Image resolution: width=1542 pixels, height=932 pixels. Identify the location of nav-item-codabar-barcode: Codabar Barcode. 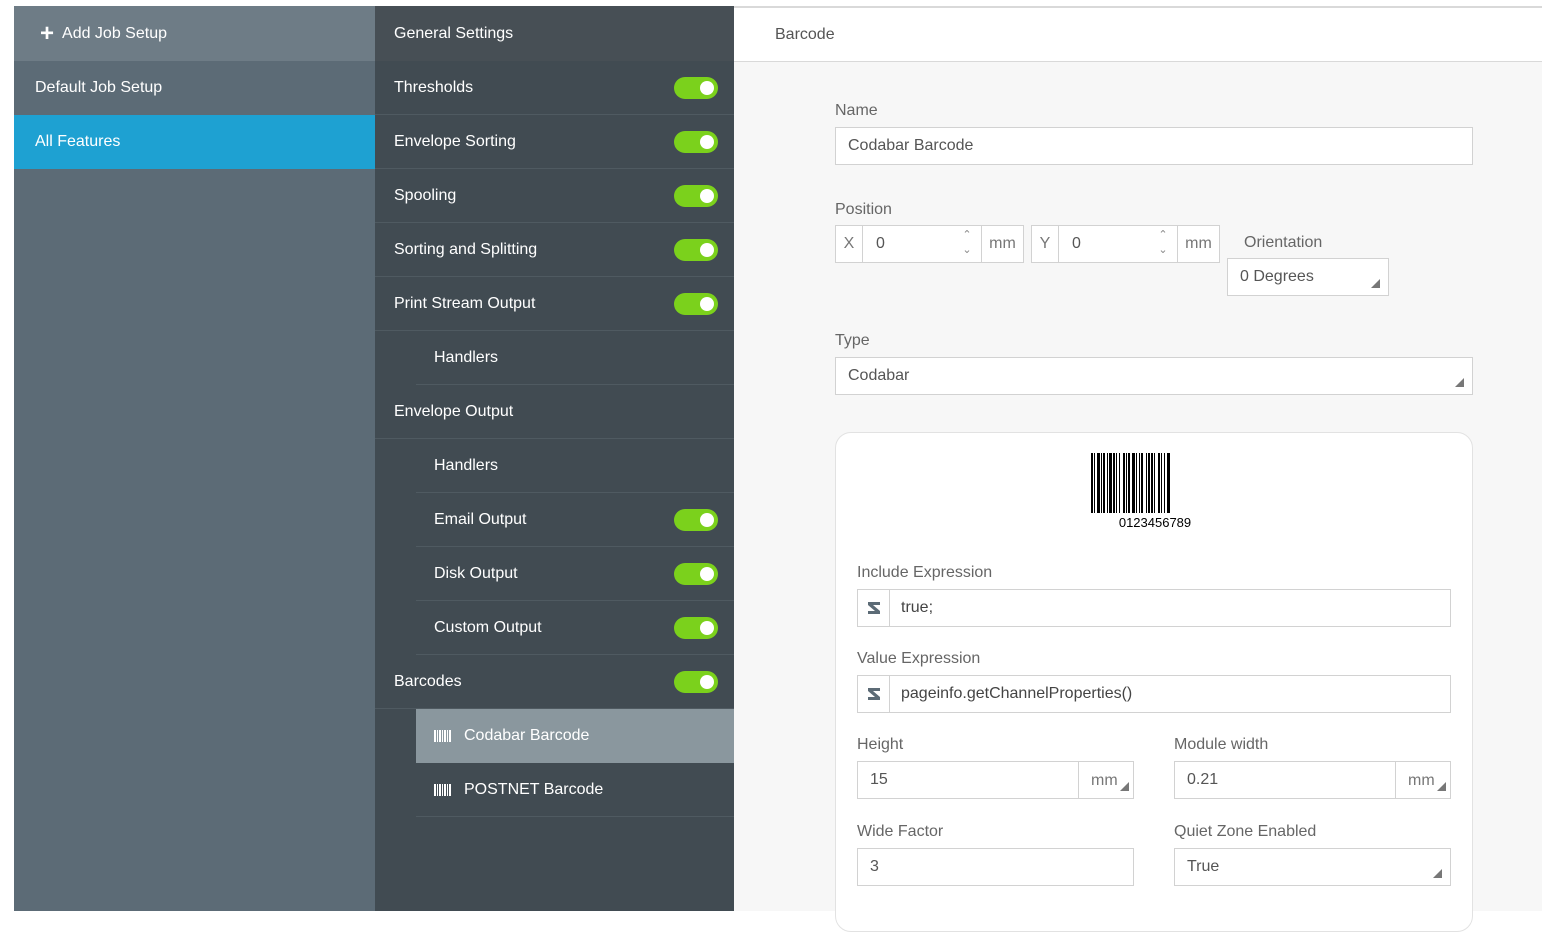
(575, 736).